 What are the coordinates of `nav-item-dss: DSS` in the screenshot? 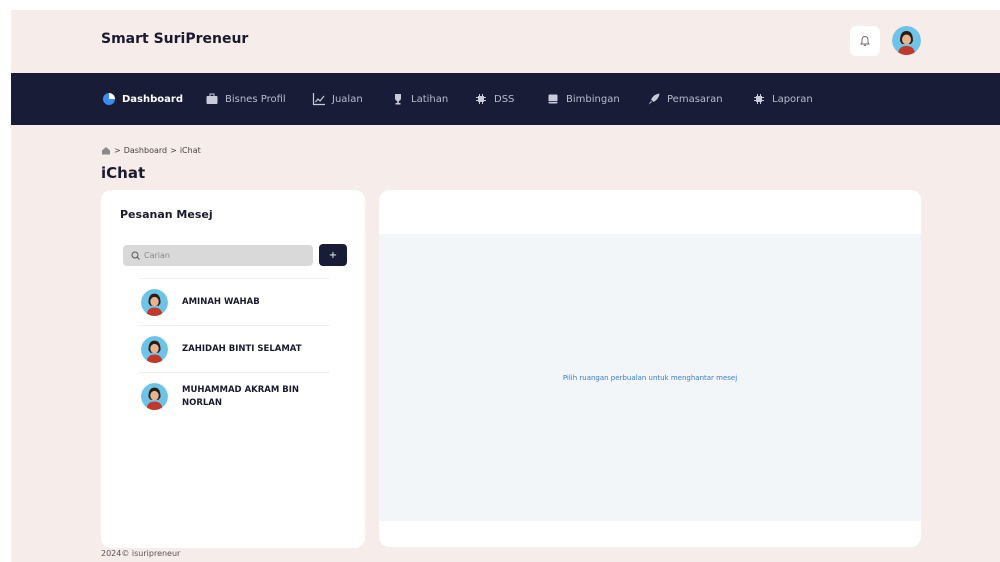 It's located at (494, 99).